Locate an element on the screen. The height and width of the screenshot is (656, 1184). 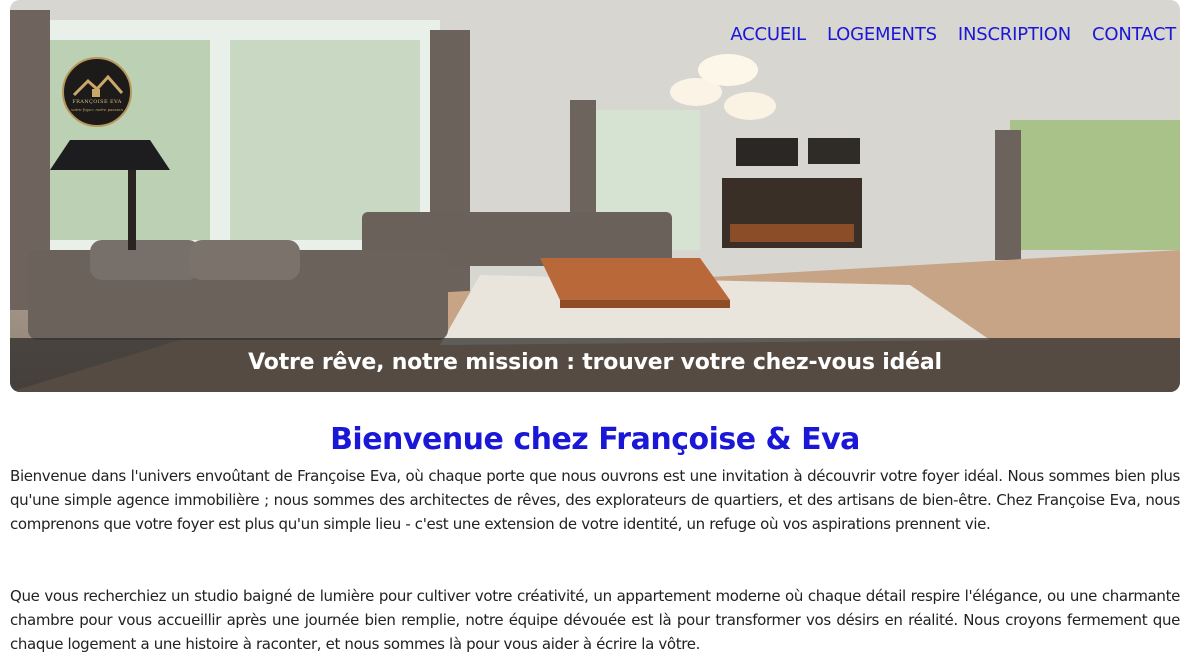
nav-link-inscription: INSCRIPTION is located at coordinates (1014, 34).